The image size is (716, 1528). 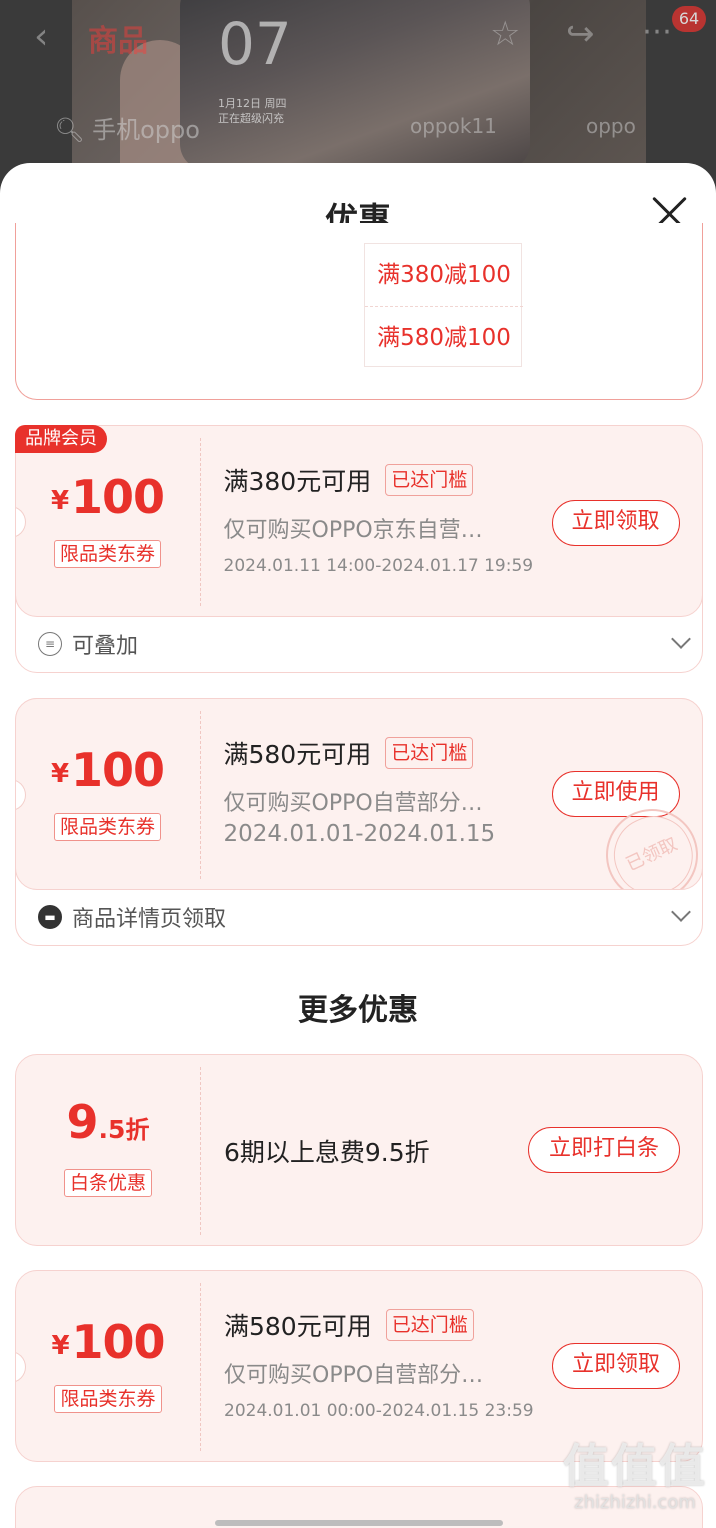 I want to click on date-line1: 1月12日 周四, so click(x=252, y=103).